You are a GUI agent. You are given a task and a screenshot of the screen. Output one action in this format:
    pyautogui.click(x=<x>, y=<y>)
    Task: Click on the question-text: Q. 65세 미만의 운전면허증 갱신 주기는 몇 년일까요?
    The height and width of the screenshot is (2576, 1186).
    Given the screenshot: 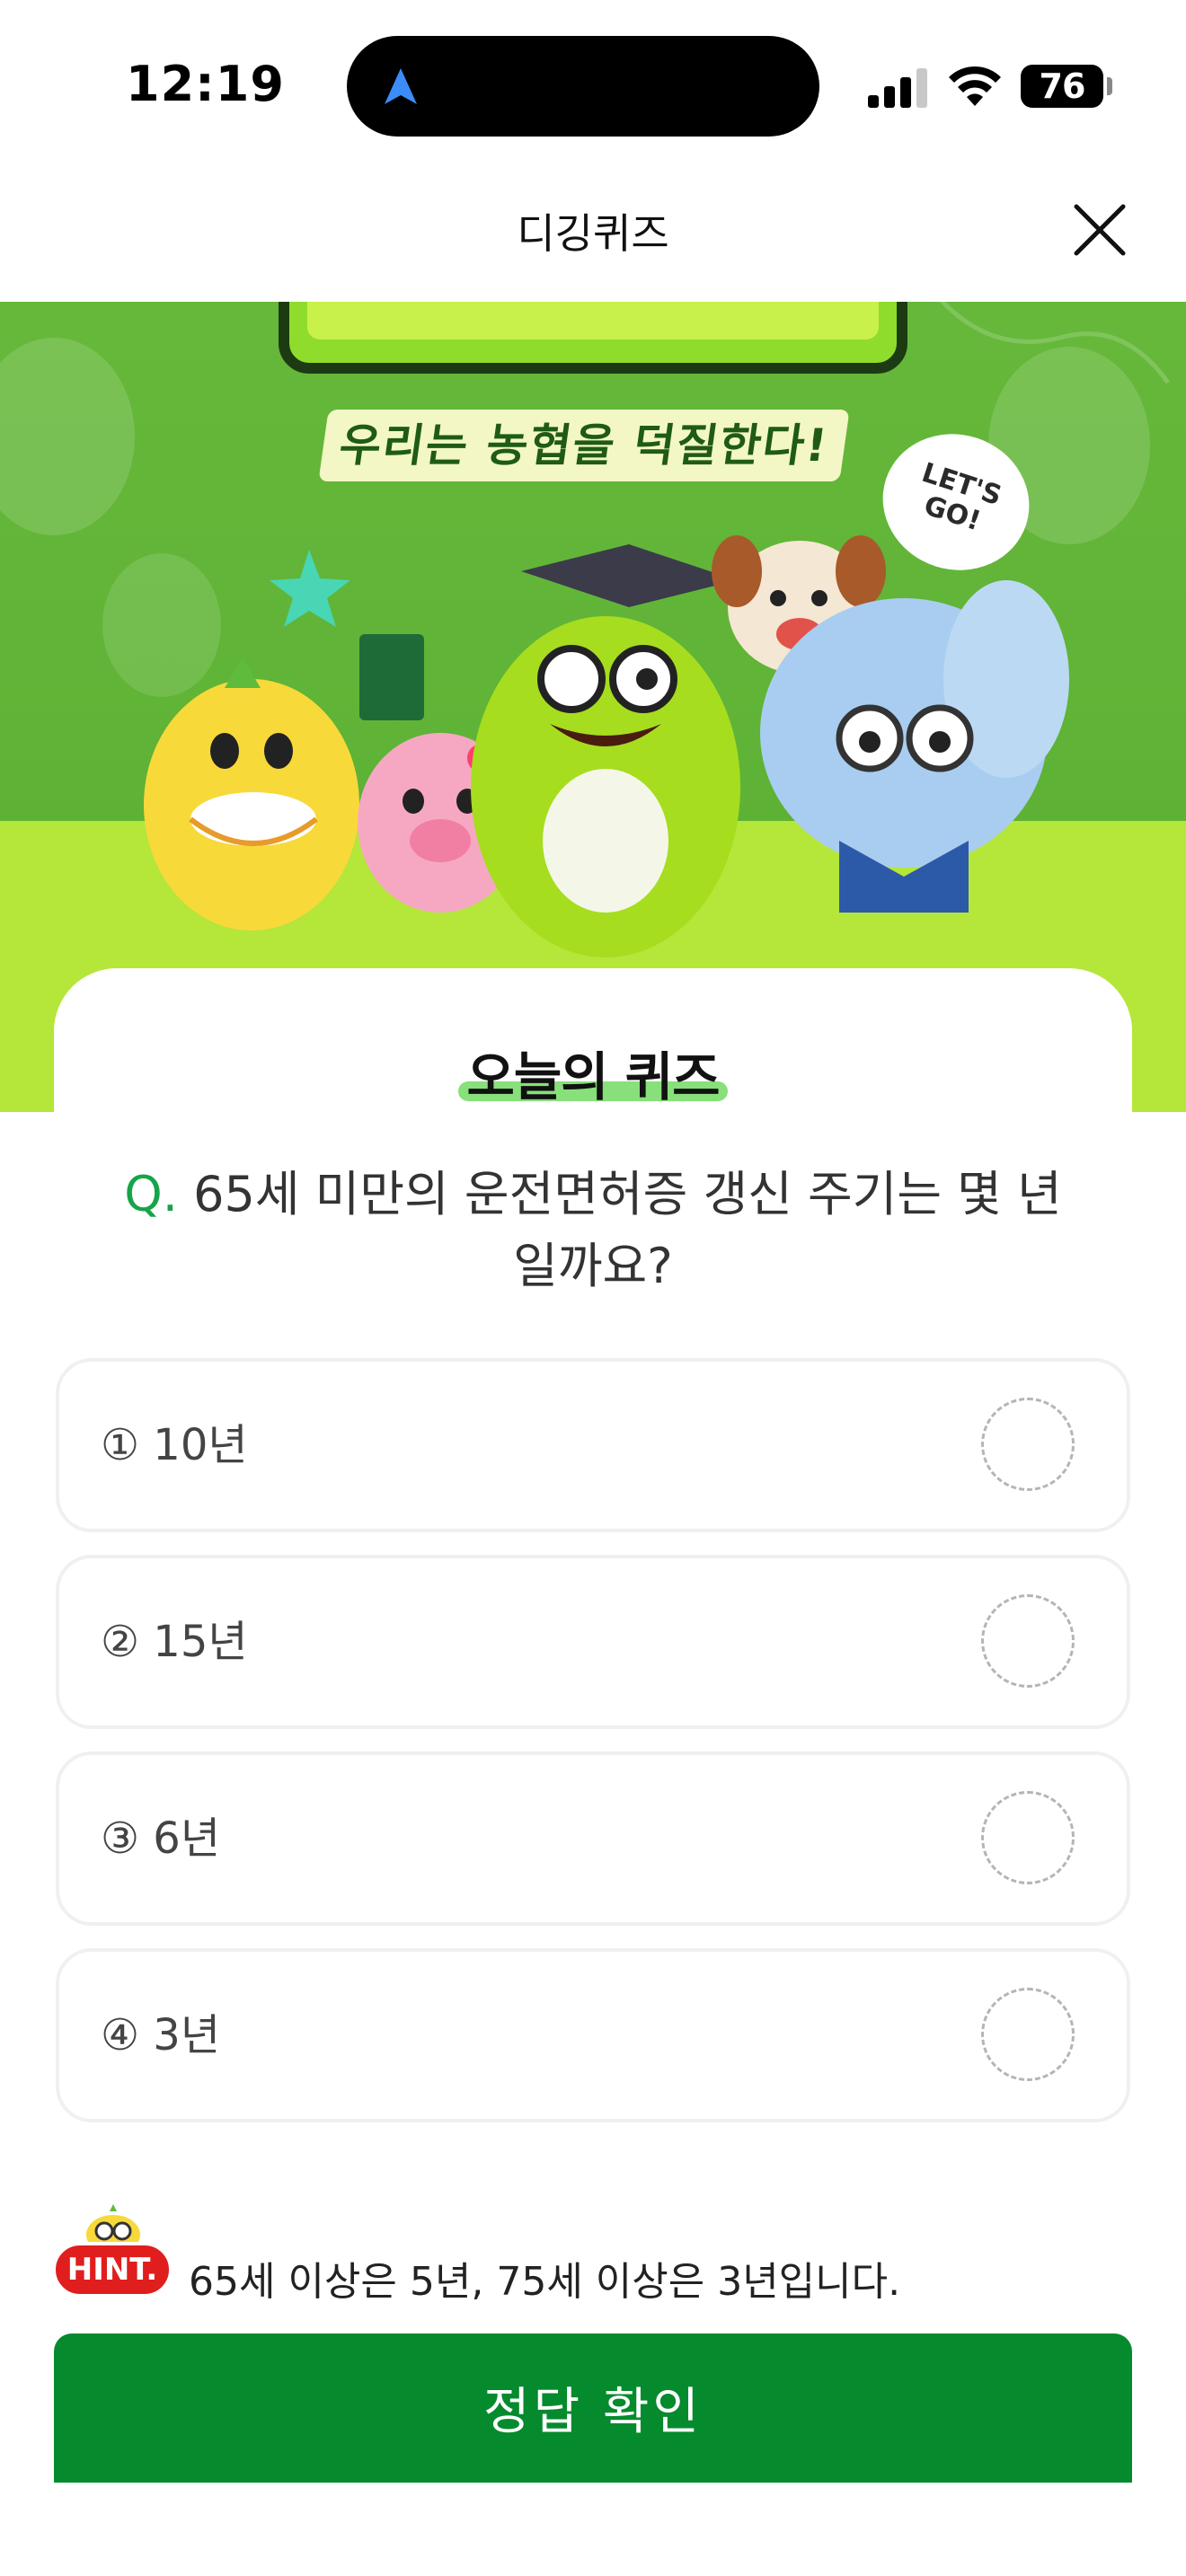 What is the action you would take?
    pyautogui.click(x=593, y=1230)
    